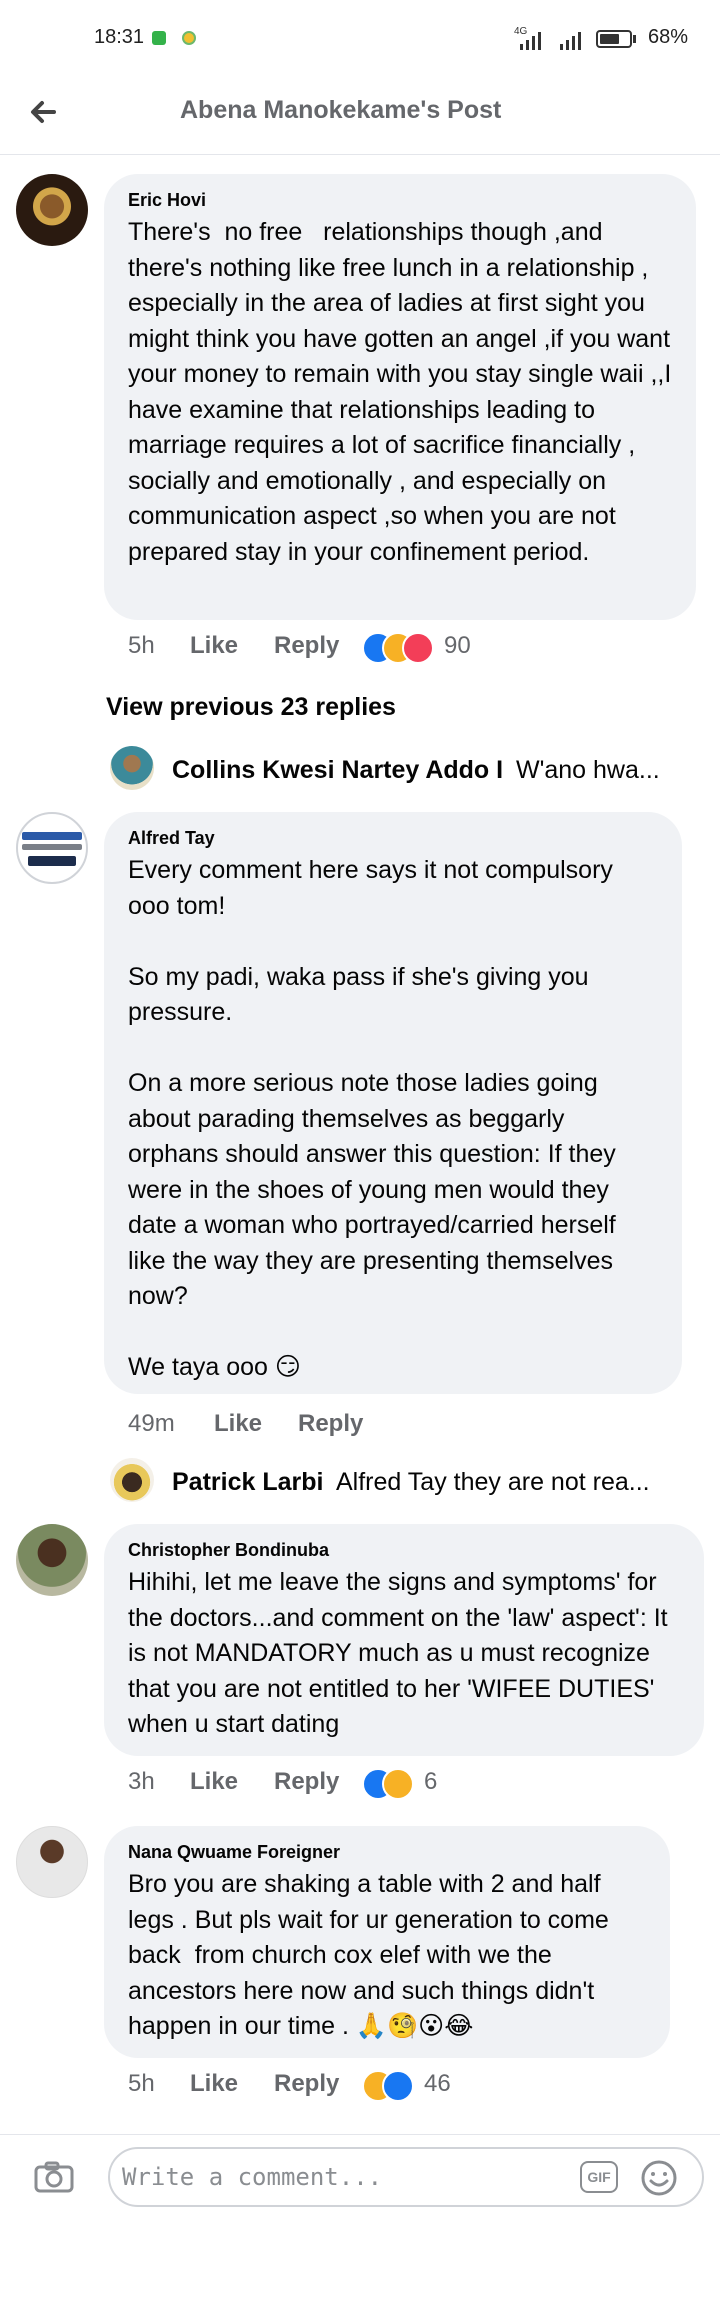  I want to click on notification-chrome-icon, so click(189, 38).